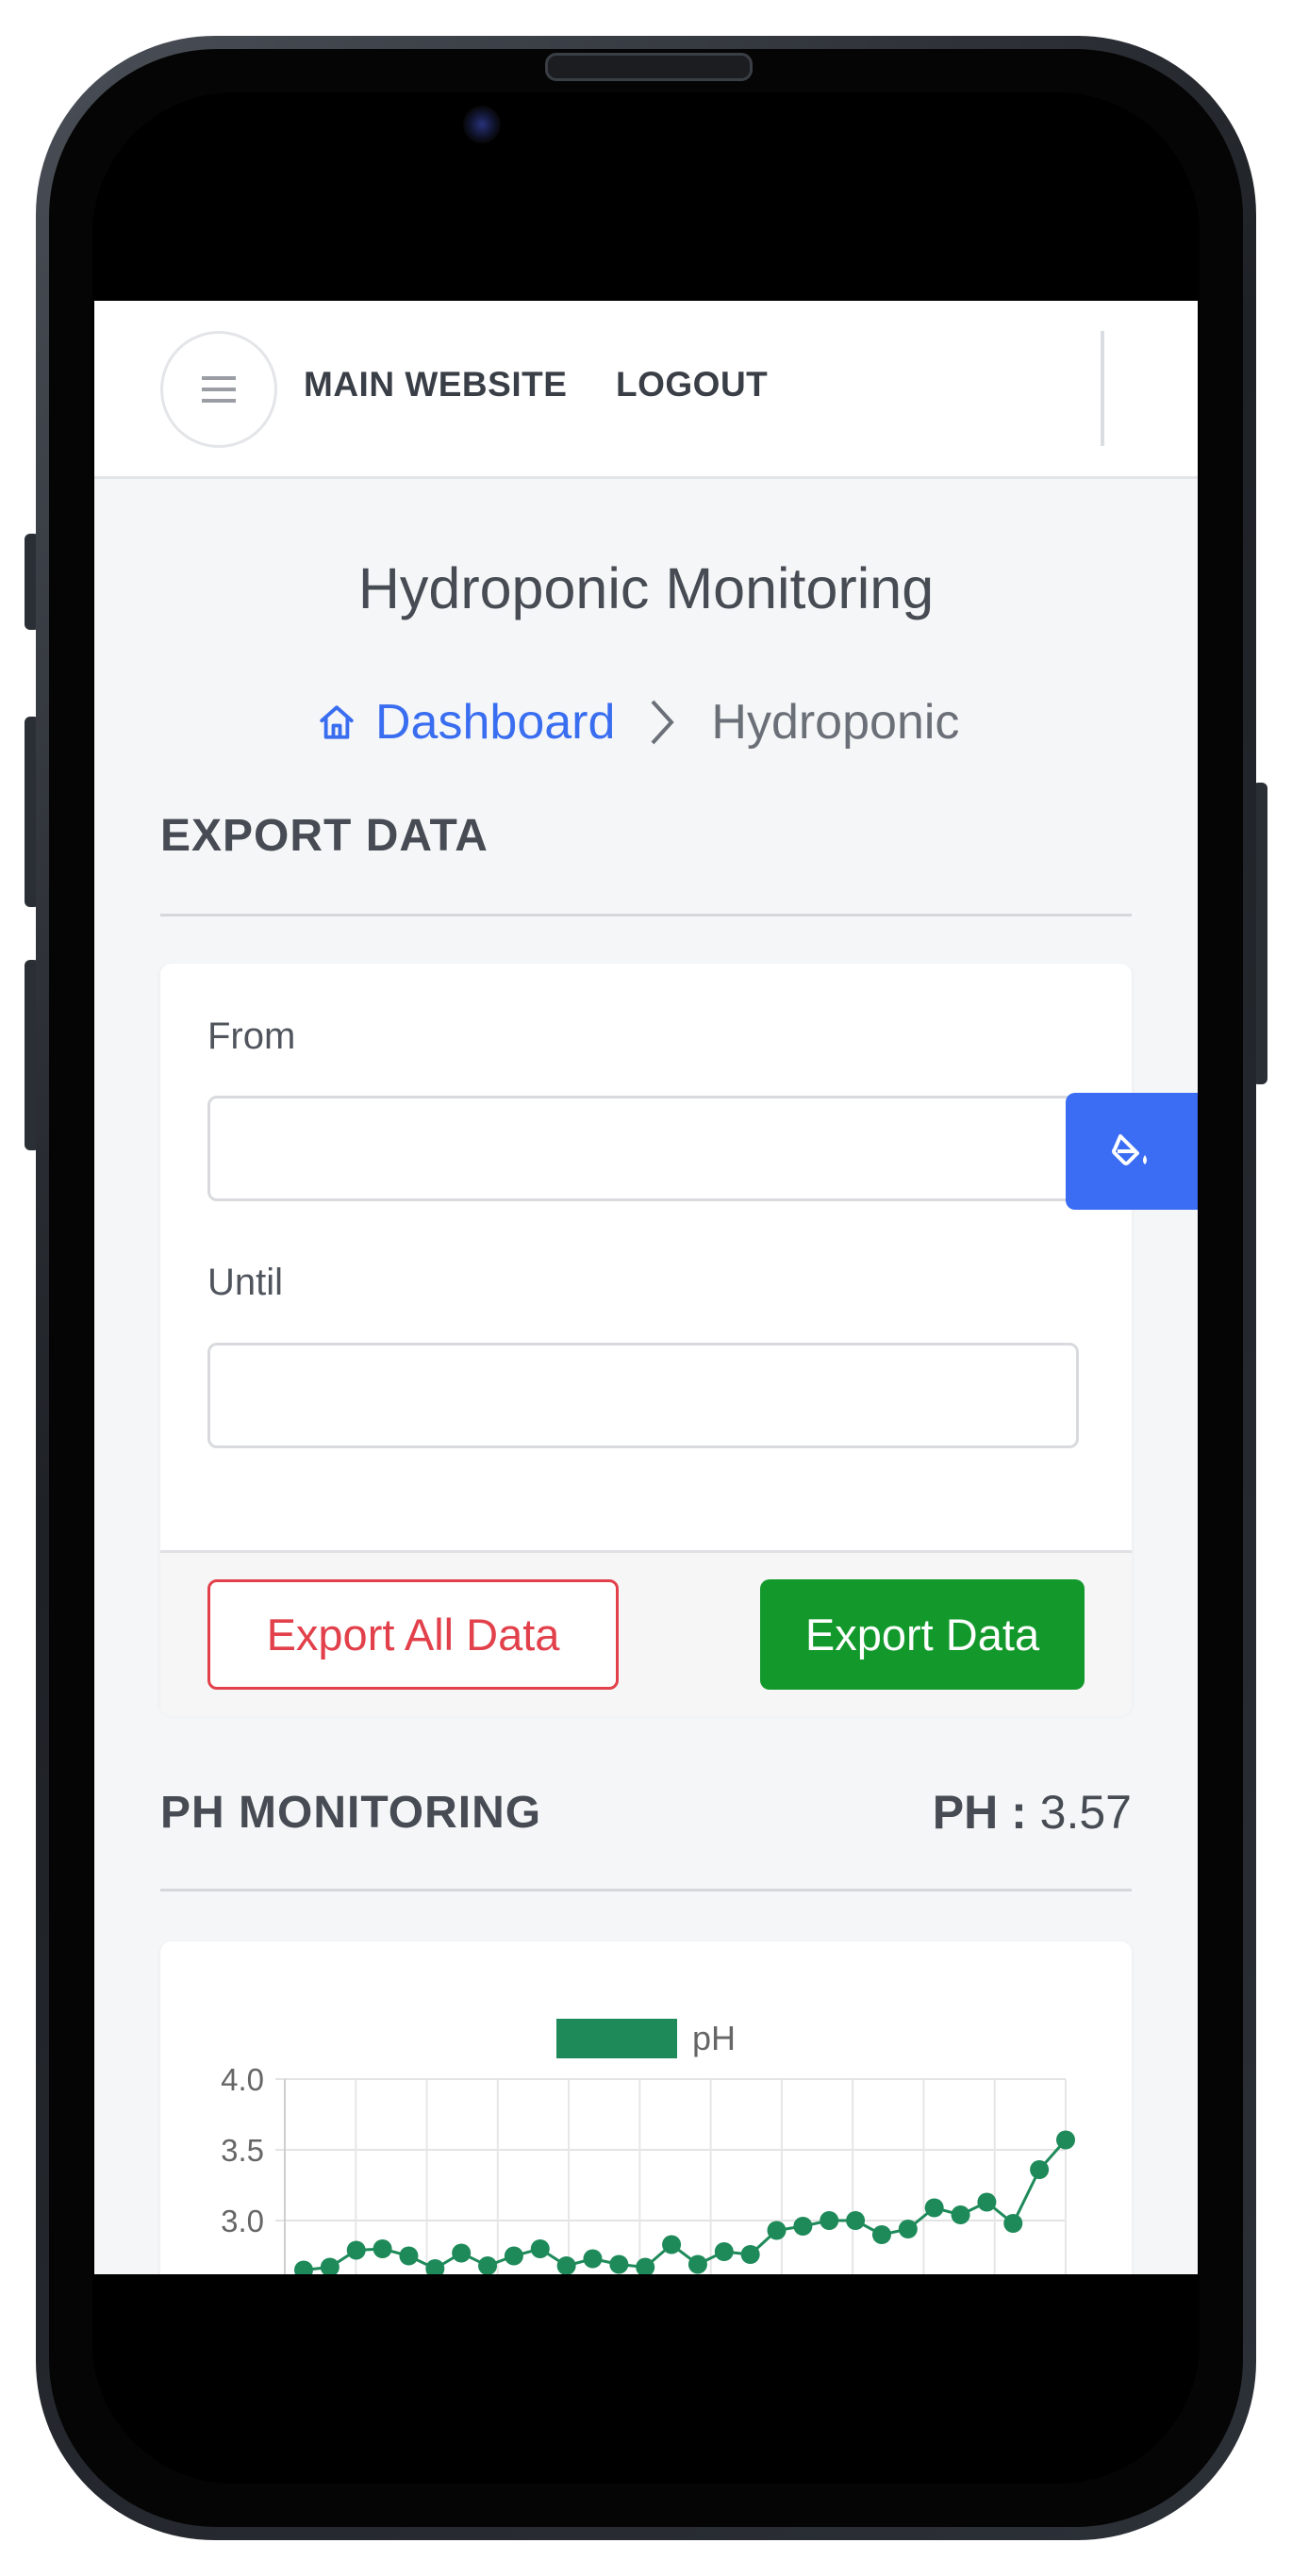 The height and width of the screenshot is (2576, 1292). I want to click on breadcrumb: Dashboard Hydroponic, so click(638, 722).